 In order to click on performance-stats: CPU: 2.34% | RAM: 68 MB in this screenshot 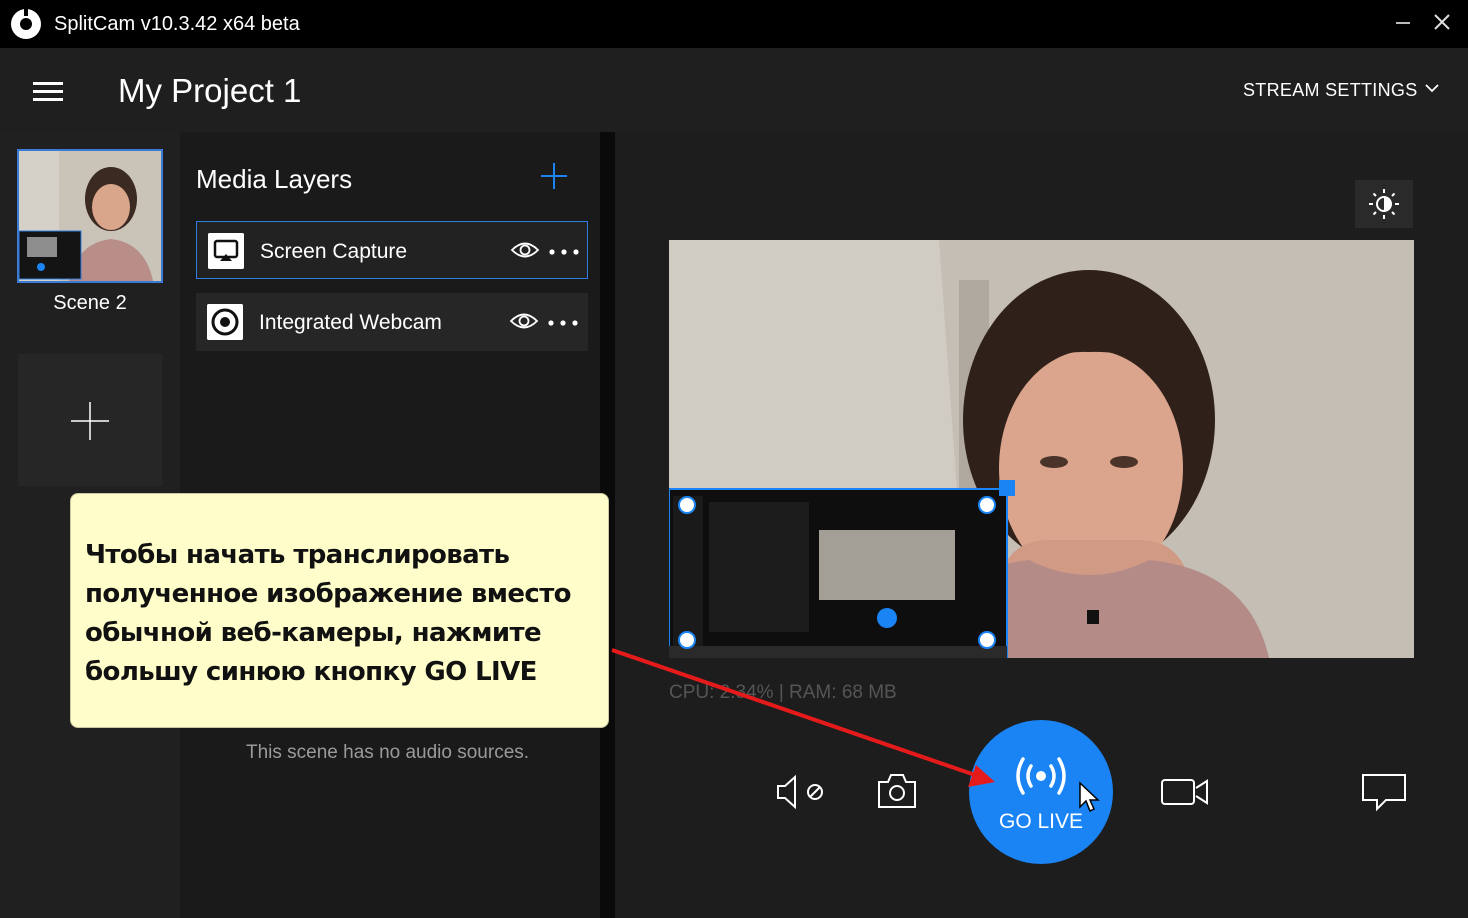, I will do `click(783, 692)`.